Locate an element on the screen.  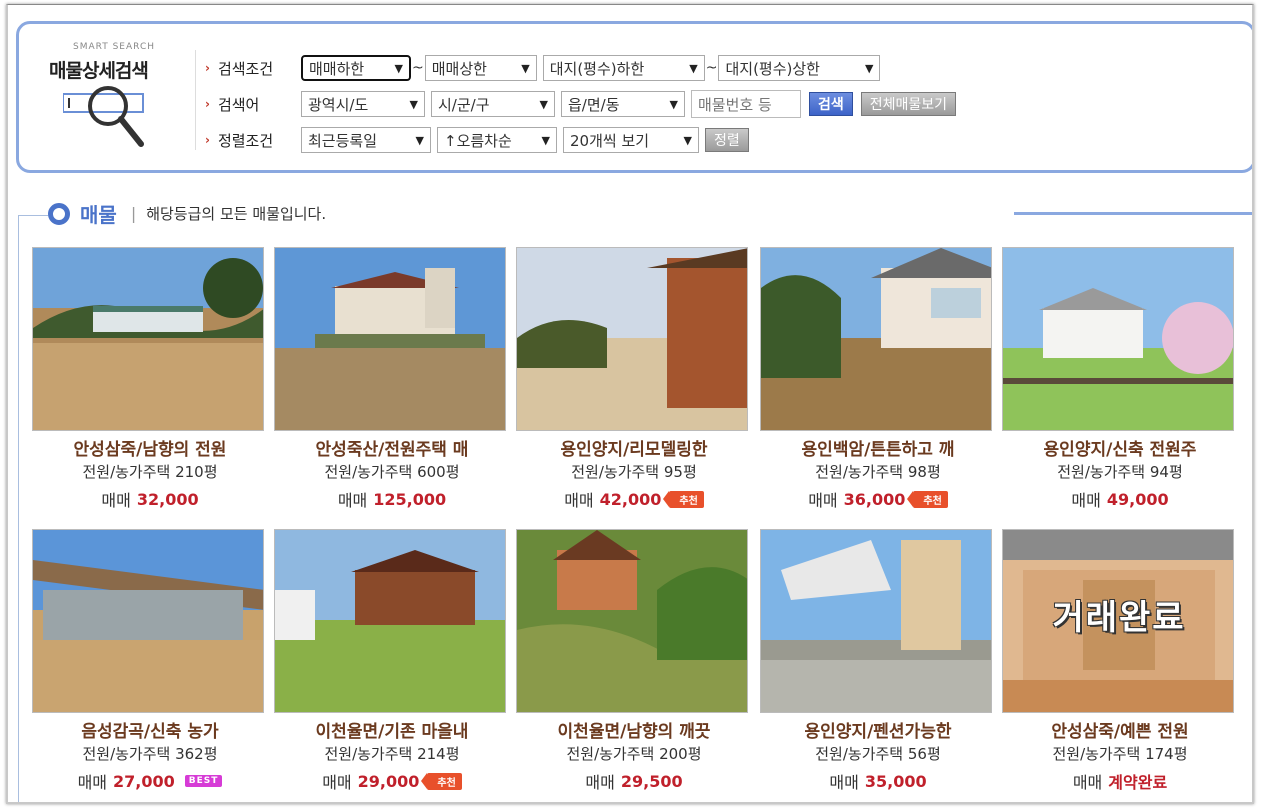
search-keyword-label: › 검색어 is located at coordinates (253, 104).